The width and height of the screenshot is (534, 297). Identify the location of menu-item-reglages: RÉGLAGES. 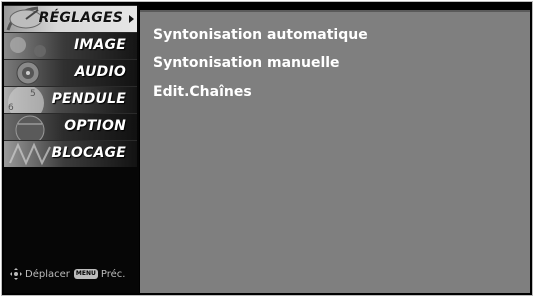
(70, 18).